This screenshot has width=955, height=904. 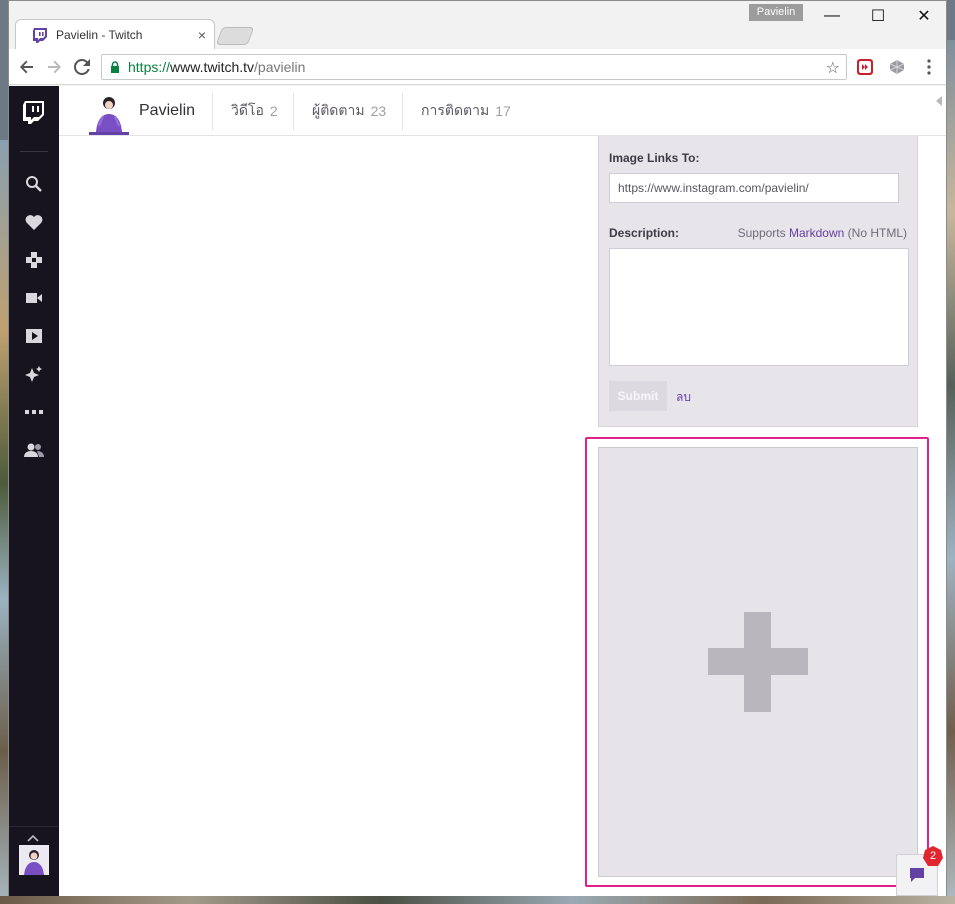 I want to click on channel-tab-underline, so click(x=109, y=133).